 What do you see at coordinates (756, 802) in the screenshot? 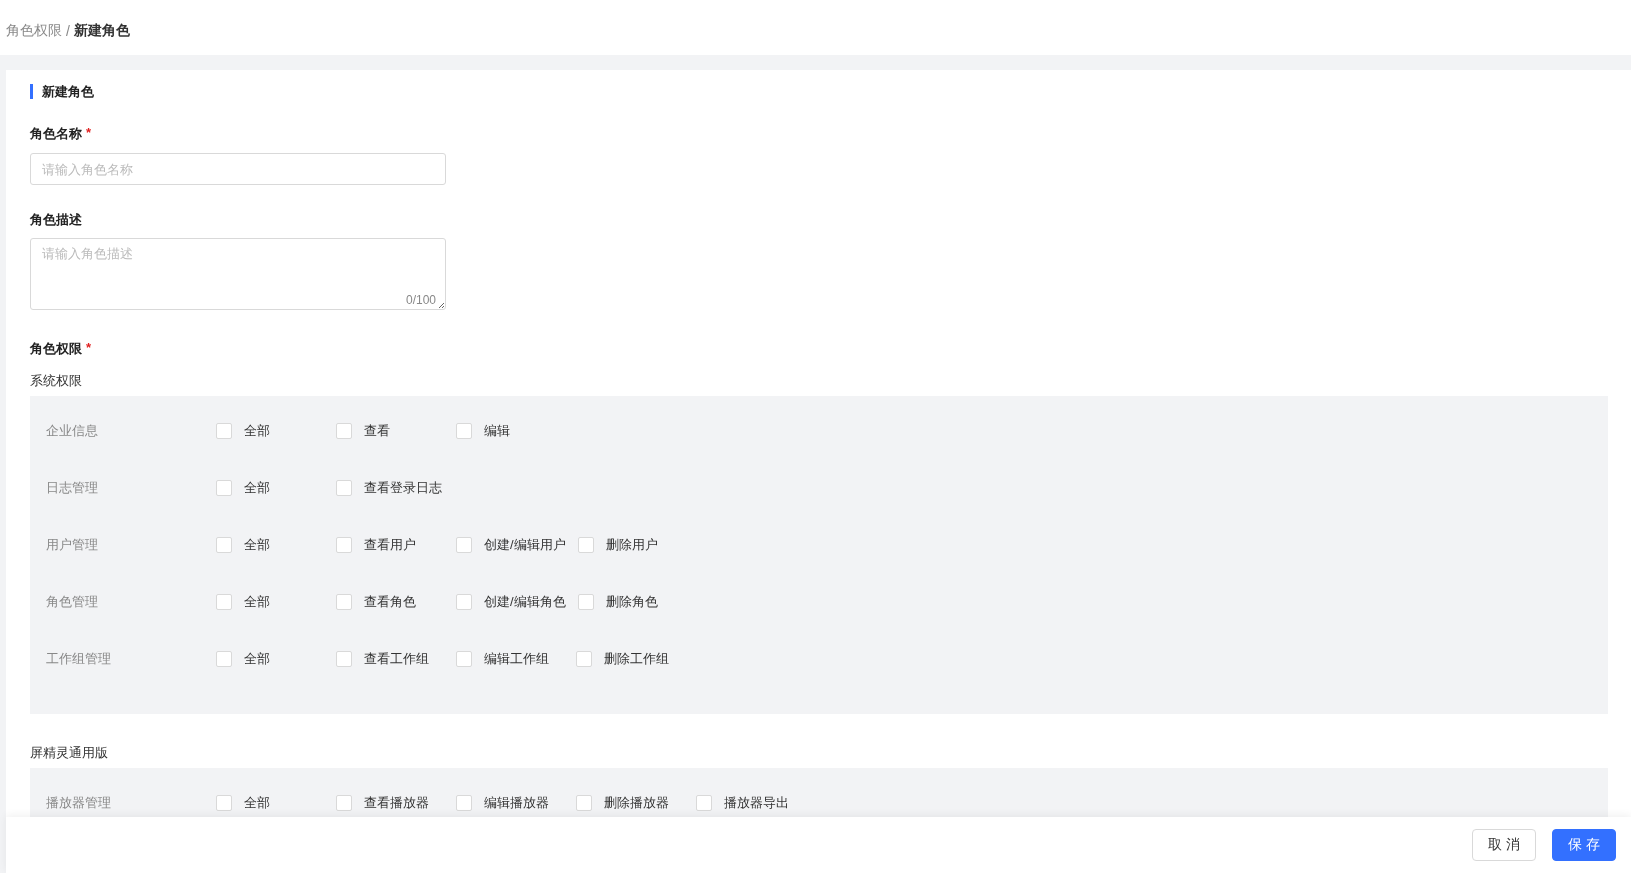
I see `checkbox-label: 播放器导出` at bounding box center [756, 802].